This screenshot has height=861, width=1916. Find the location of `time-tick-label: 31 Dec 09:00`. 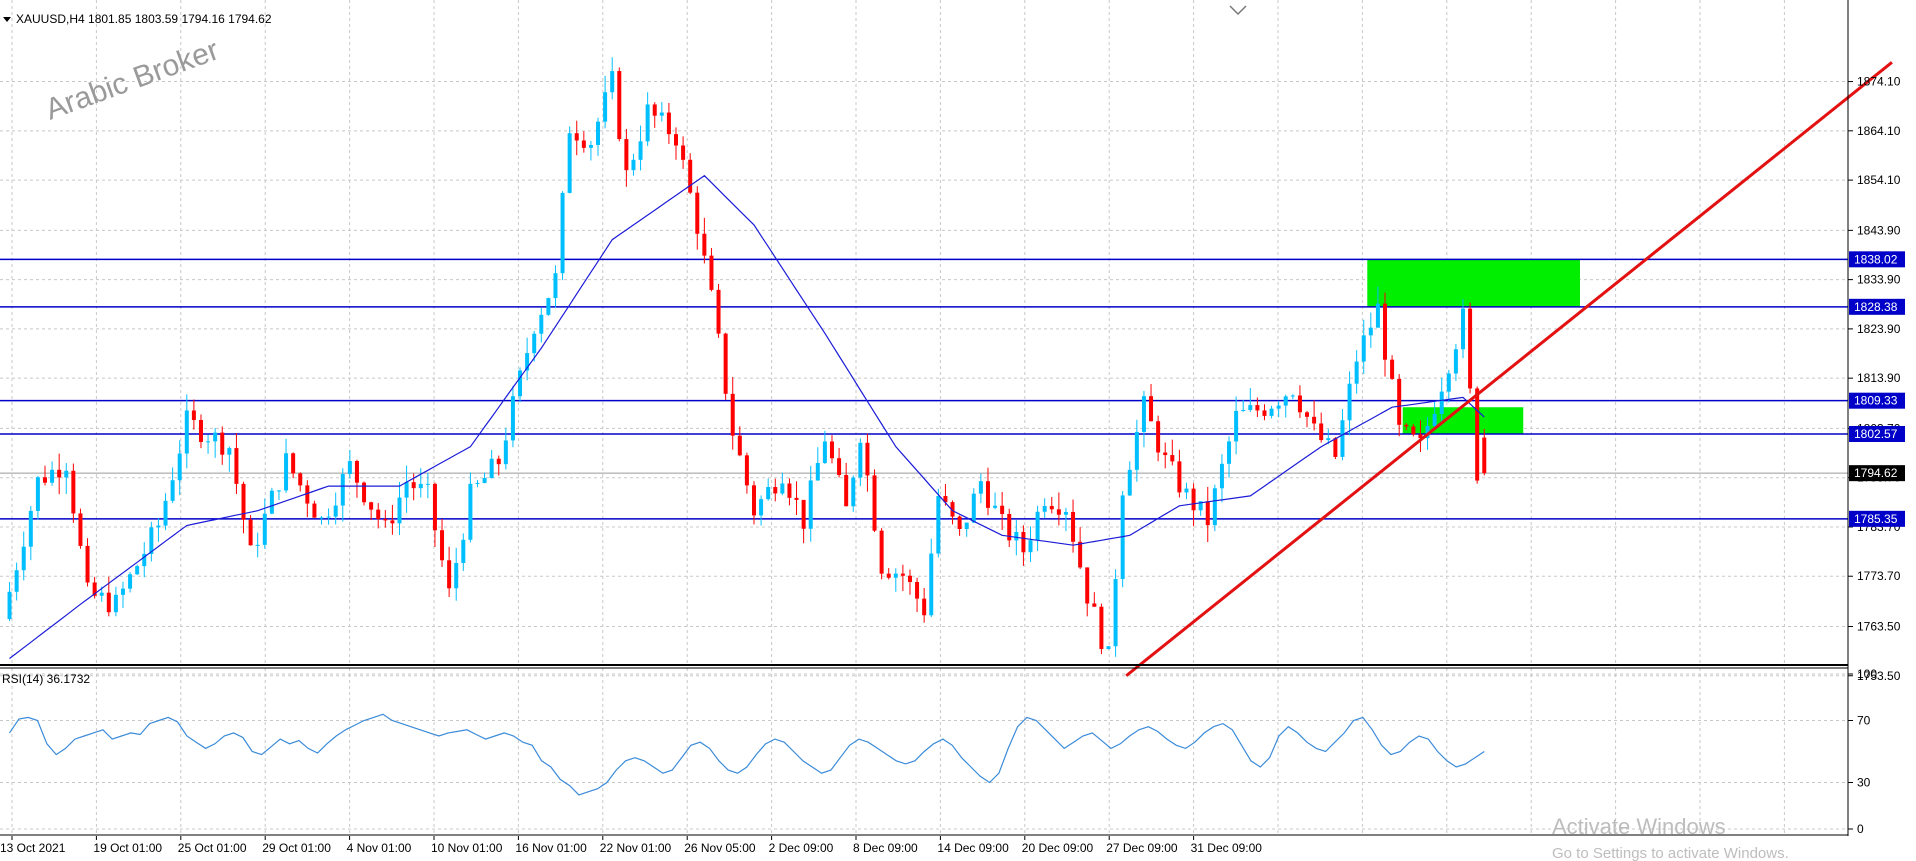

time-tick-label: 31 Dec 09:00 is located at coordinates (1227, 848).